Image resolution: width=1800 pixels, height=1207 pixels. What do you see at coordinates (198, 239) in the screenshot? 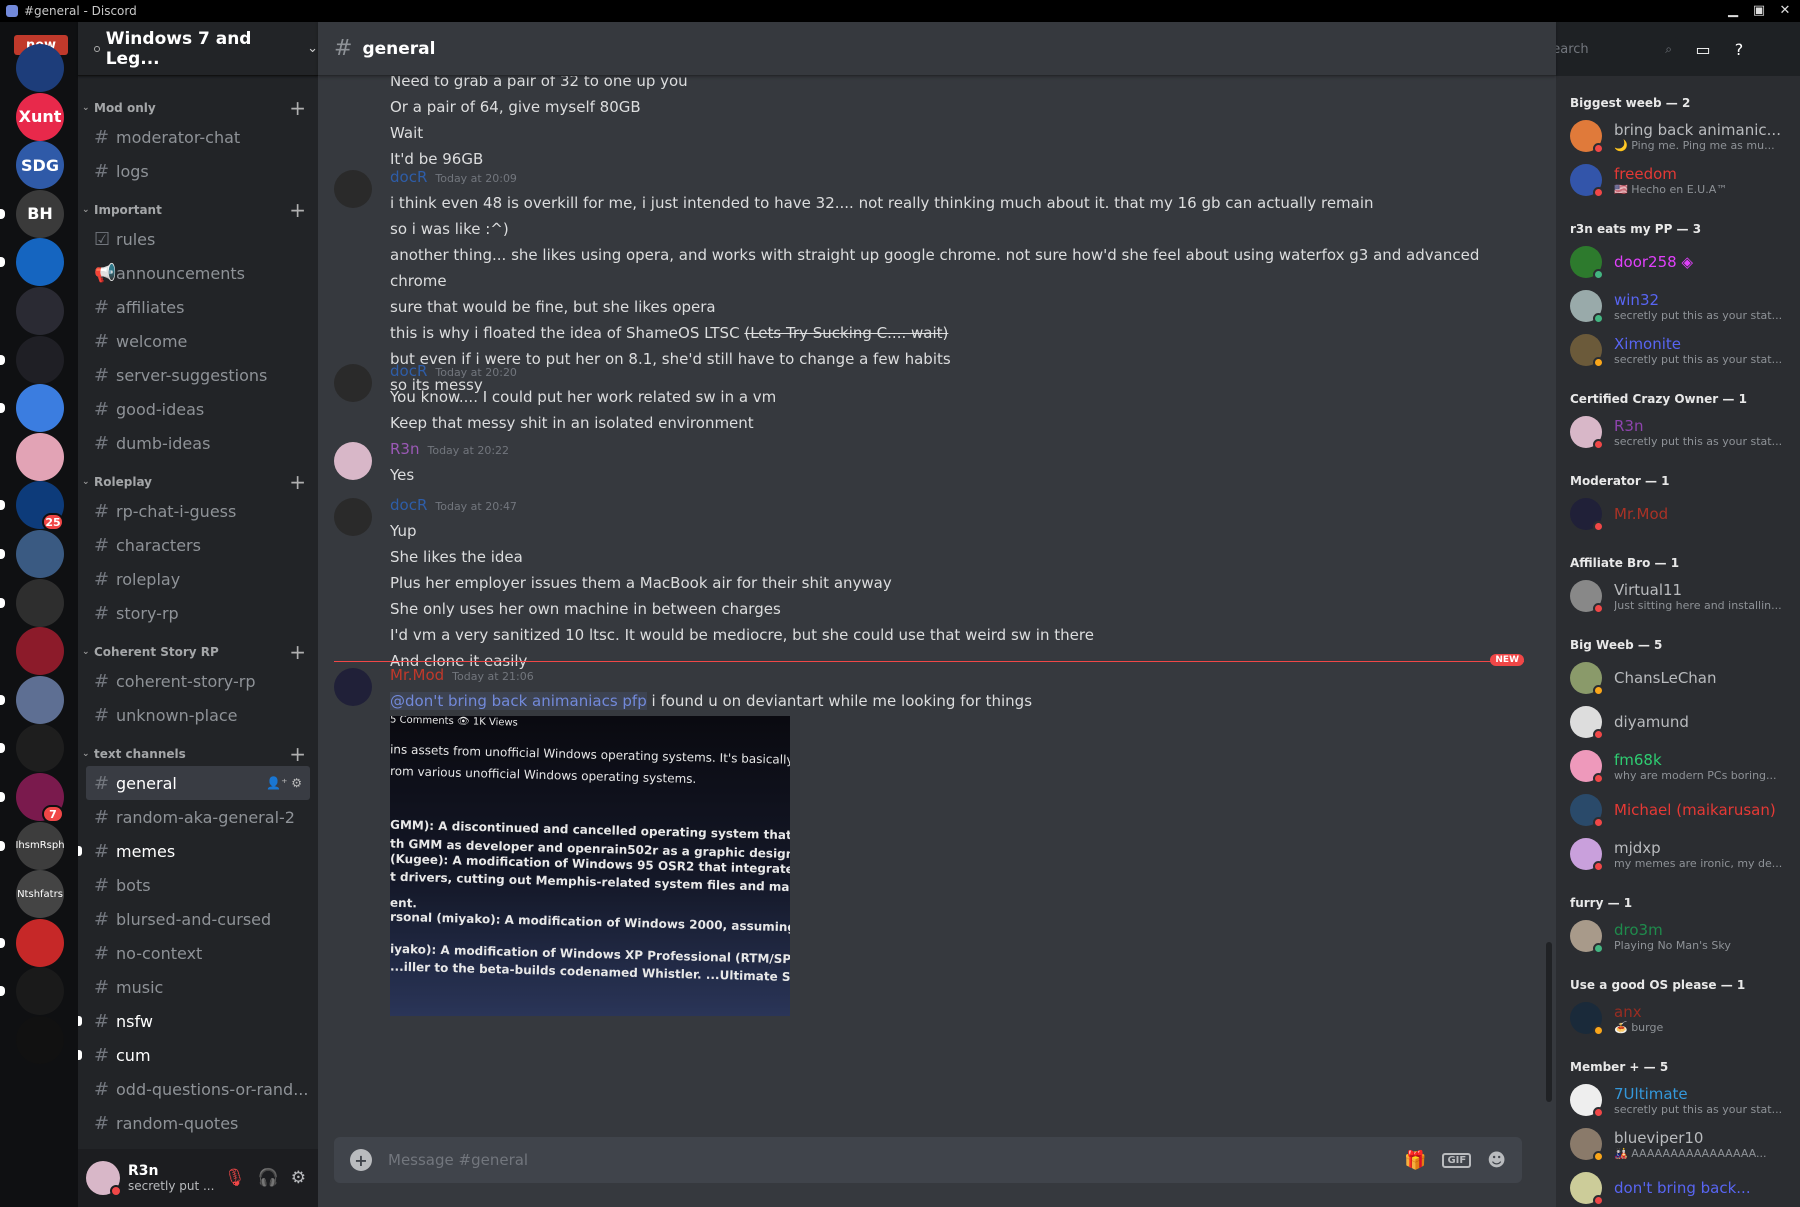
I see `channel-rules: ☑ rules` at bounding box center [198, 239].